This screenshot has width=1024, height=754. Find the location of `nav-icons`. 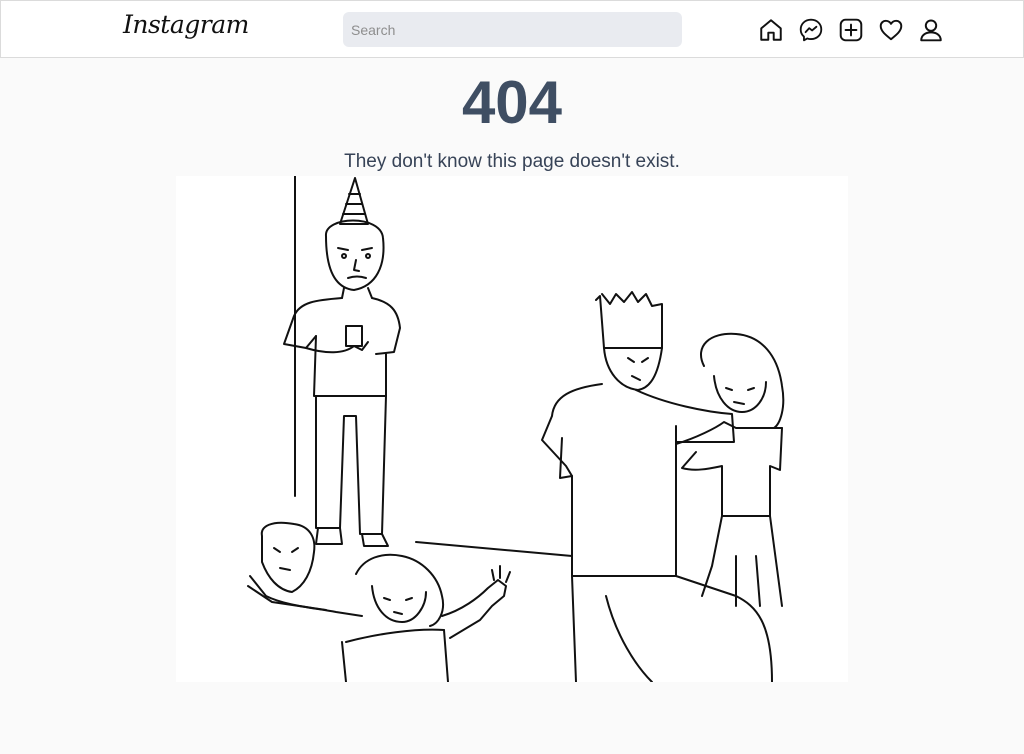

nav-icons is located at coordinates (851, 30).